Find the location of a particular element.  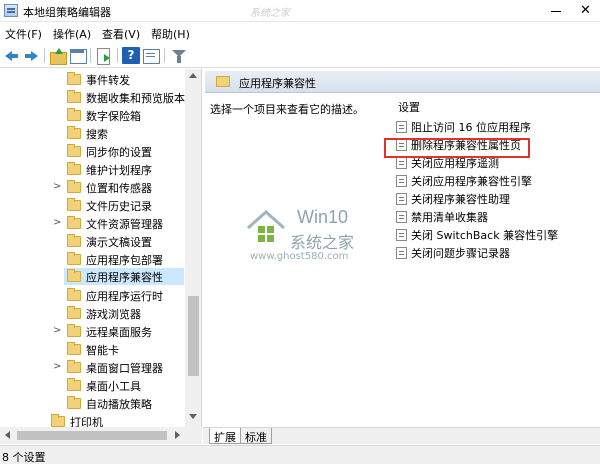

tree-item: 维护计划程序 is located at coordinates (95, 169).